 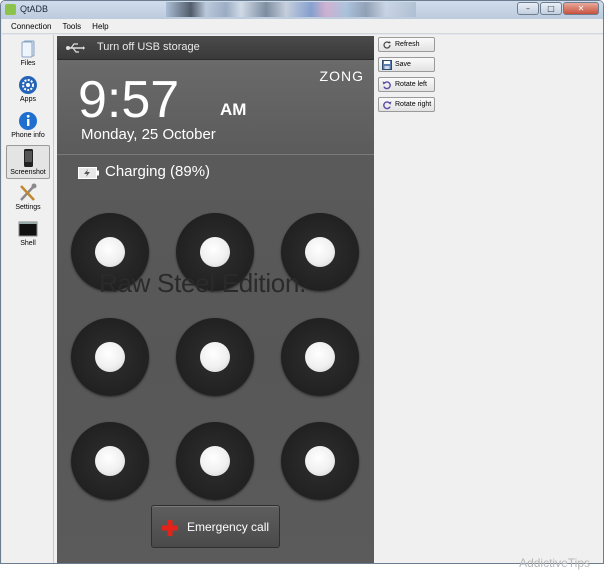 I want to click on apps-icon, so click(x=28, y=85).